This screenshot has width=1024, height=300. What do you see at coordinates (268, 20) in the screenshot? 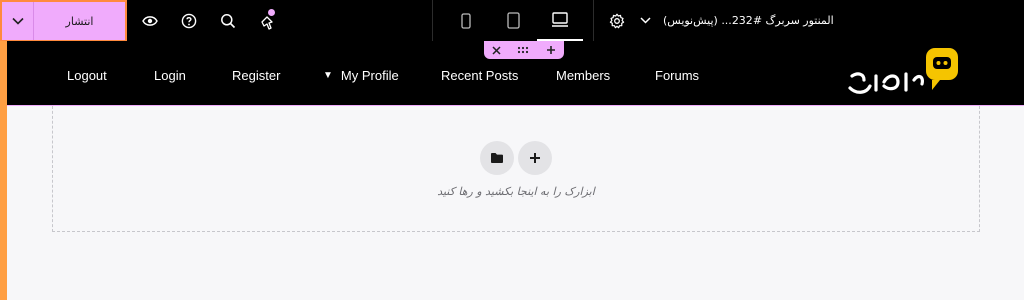
I see `notifications-button` at bounding box center [268, 20].